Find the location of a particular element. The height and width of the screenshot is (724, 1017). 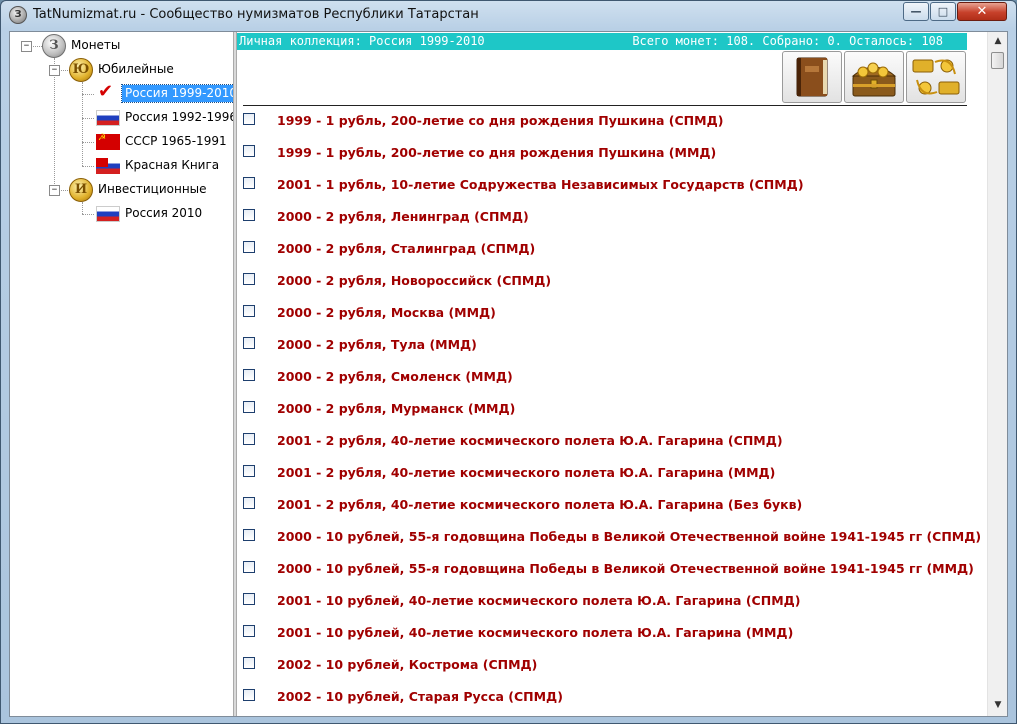

album-button is located at coordinates (812, 77).